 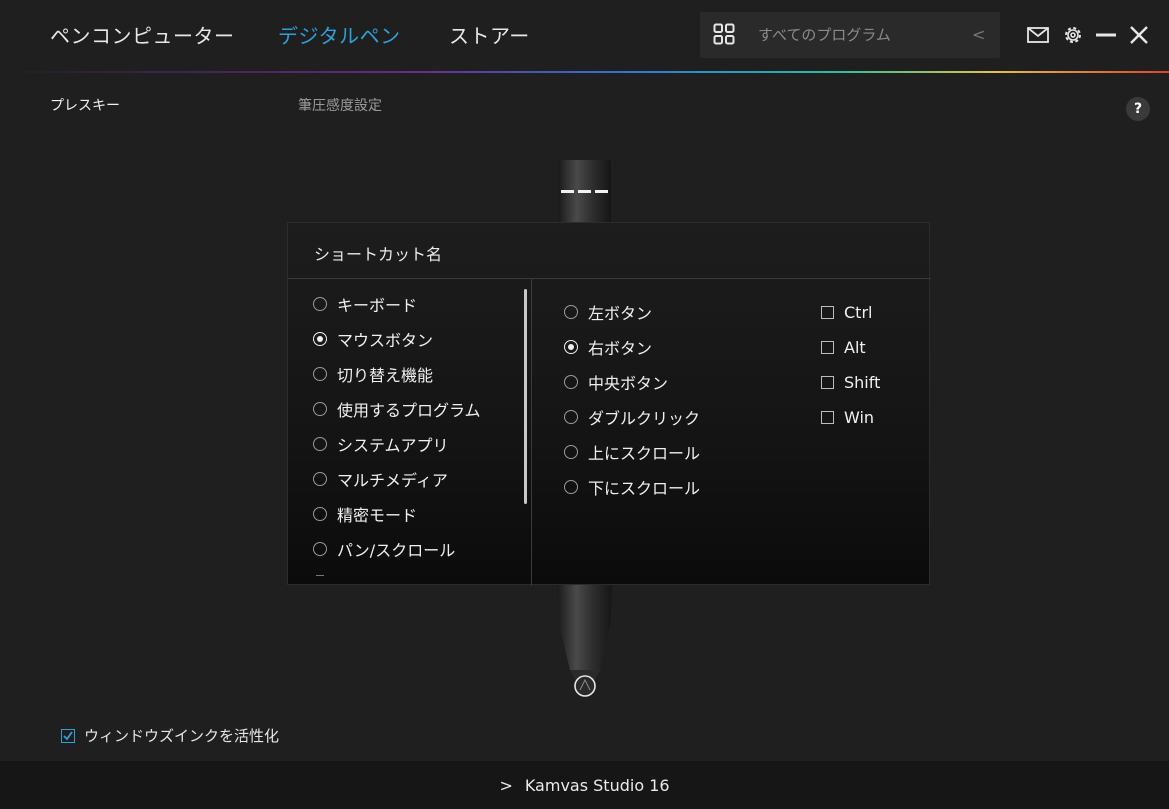 I want to click on category-label: 使用するプログラム, so click(x=409, y=410).